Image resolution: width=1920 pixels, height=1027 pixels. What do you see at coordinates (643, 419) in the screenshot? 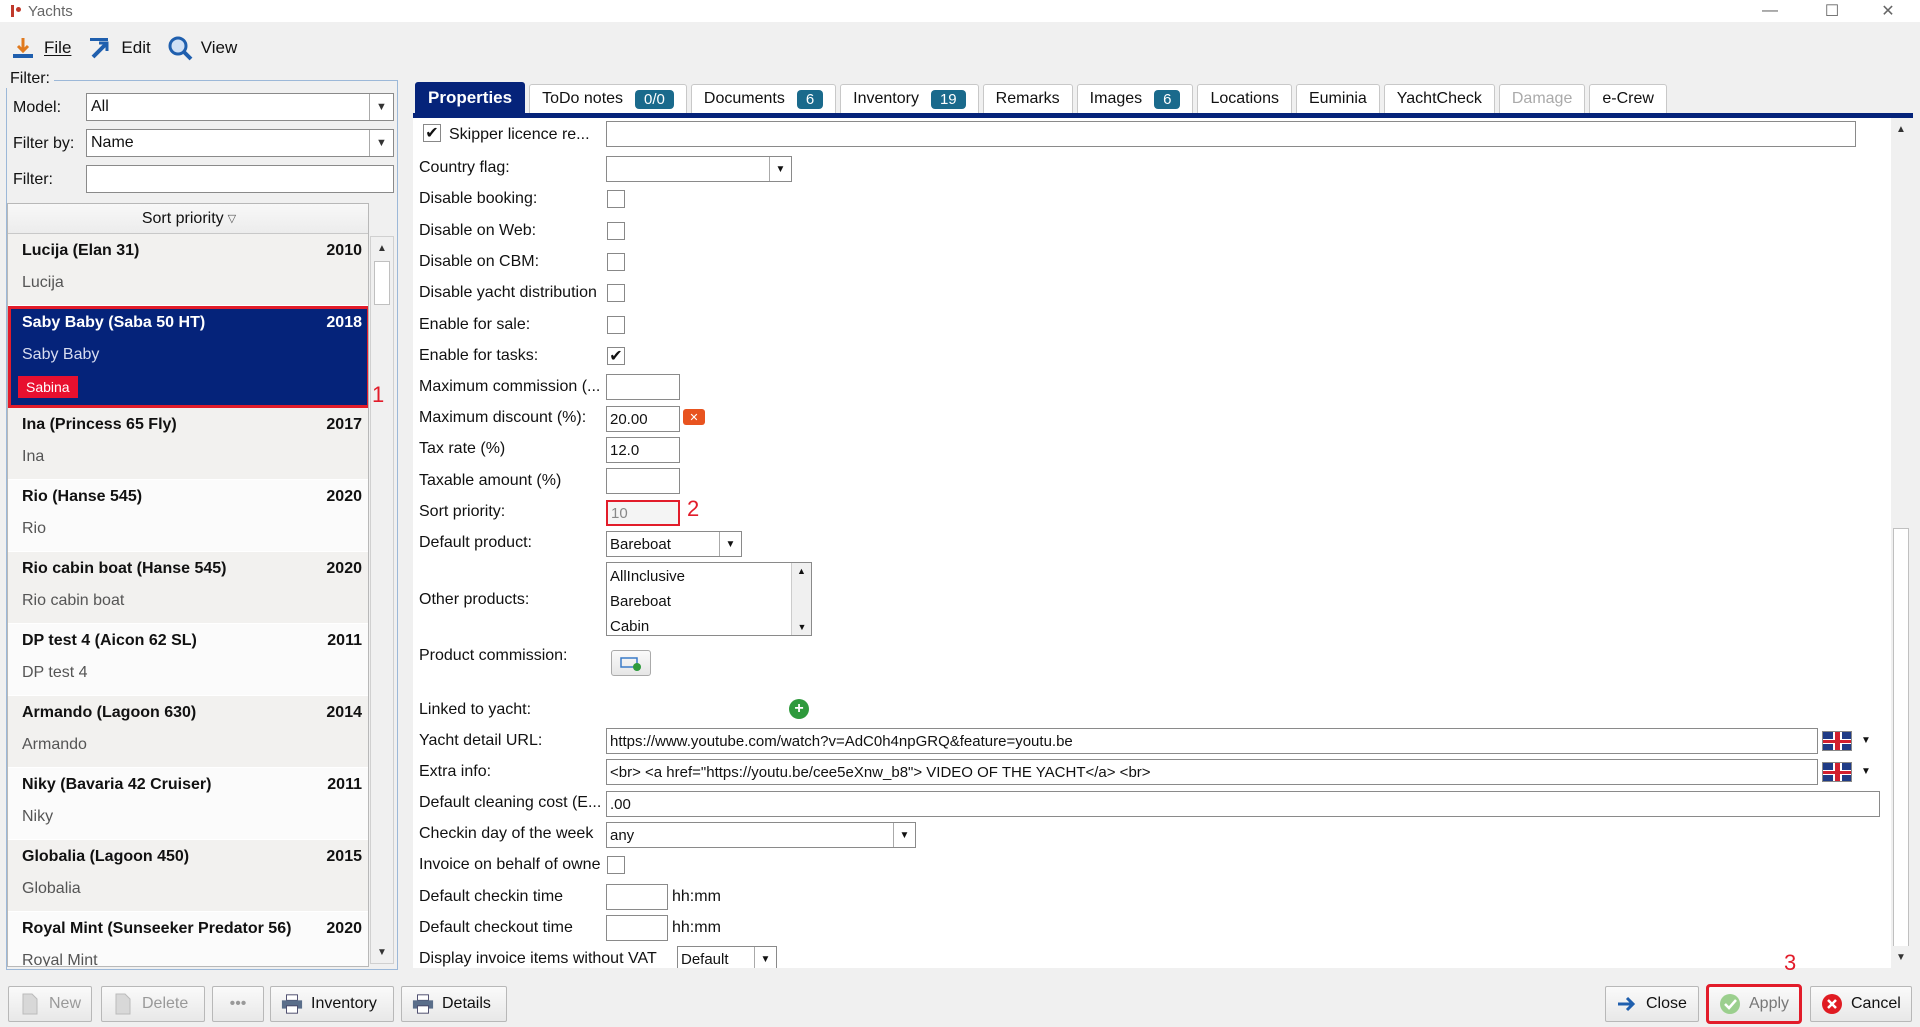
I see `max-discount-input: 20.00` at bounding box center [643, 419].